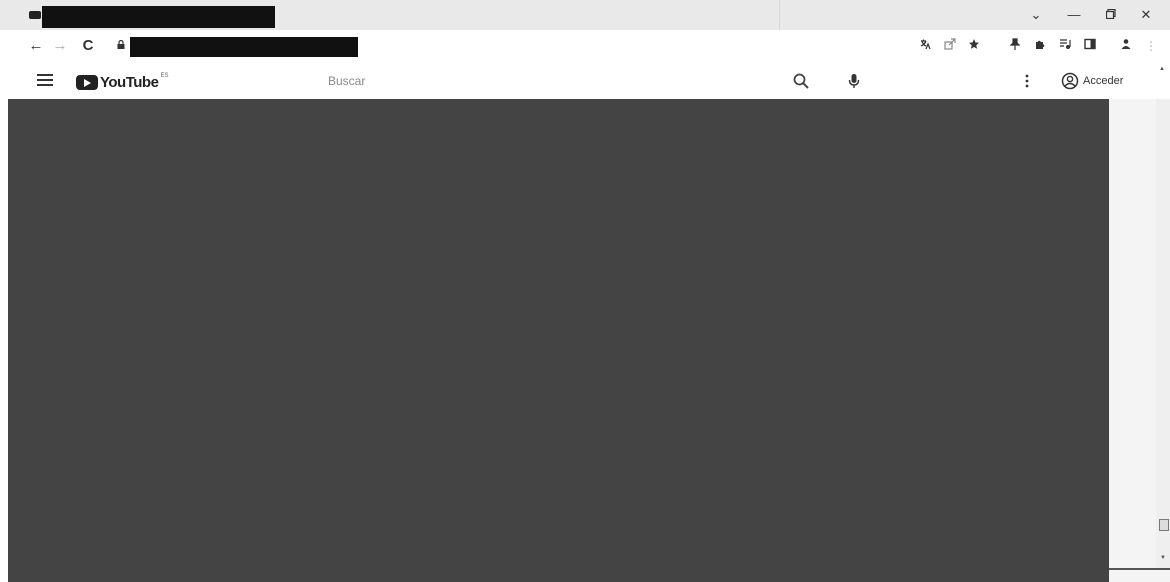  What do you see at coordinates (1163, 334) in the screenshot?
I see `scrollbar` at bounding box center [1163, 334].